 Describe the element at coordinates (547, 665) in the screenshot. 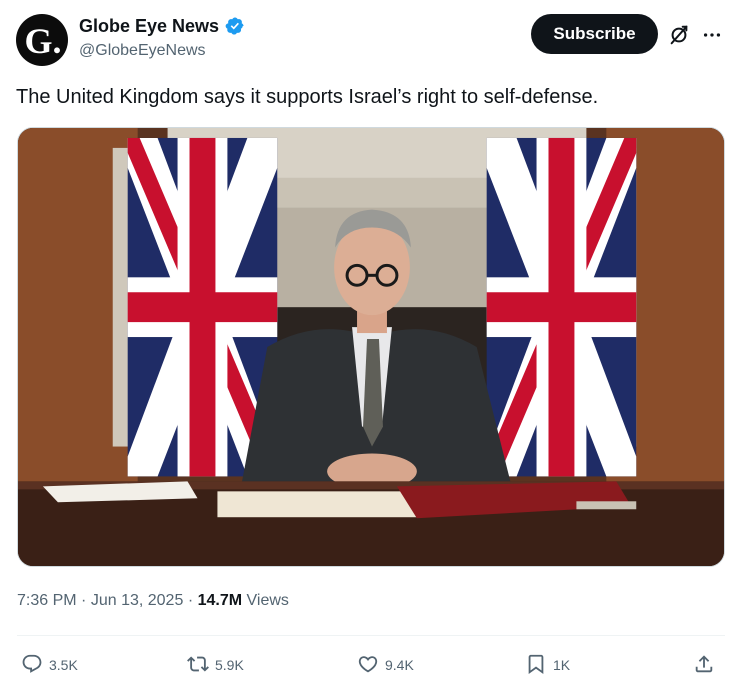

I see `bookmark-button: 1K` at that location.